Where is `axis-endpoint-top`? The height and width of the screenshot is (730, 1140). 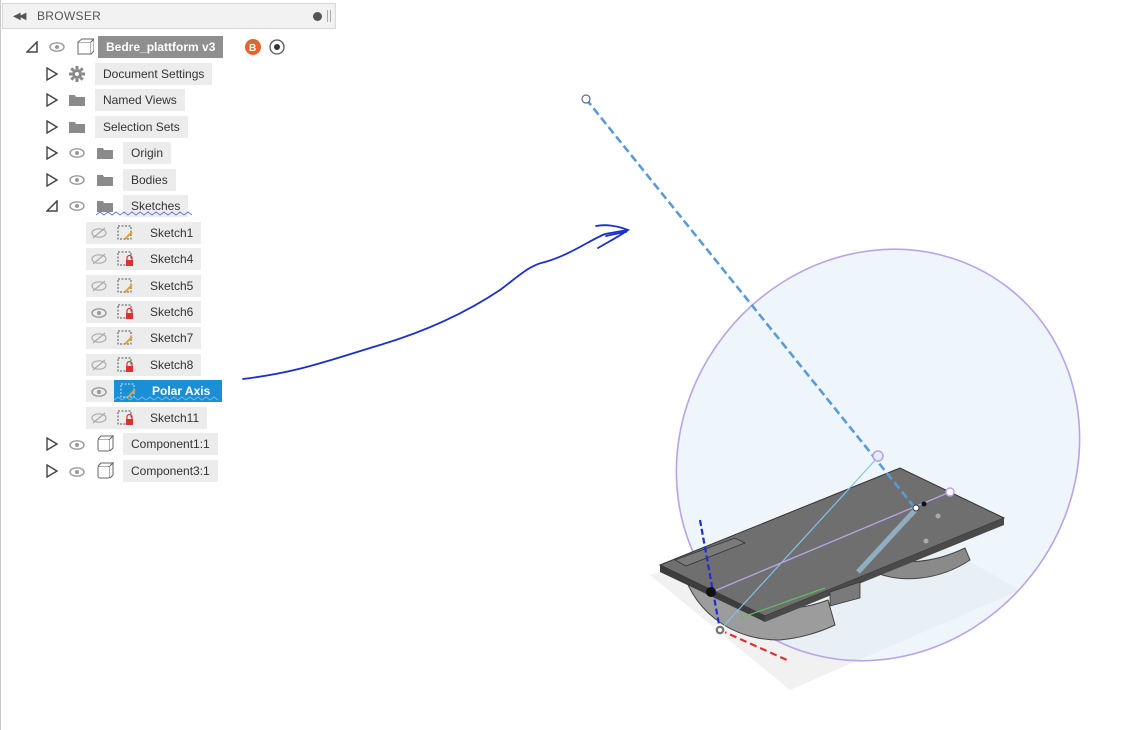 axis-endpoint-top is located at coordinates (586, 99).